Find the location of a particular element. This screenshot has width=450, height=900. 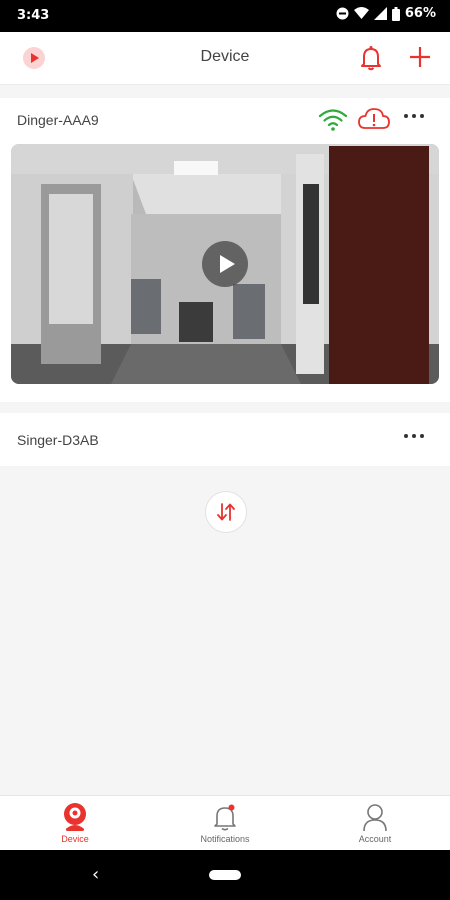

bottom-nav: Device Notifications Account is located at coordinates (225, 823).